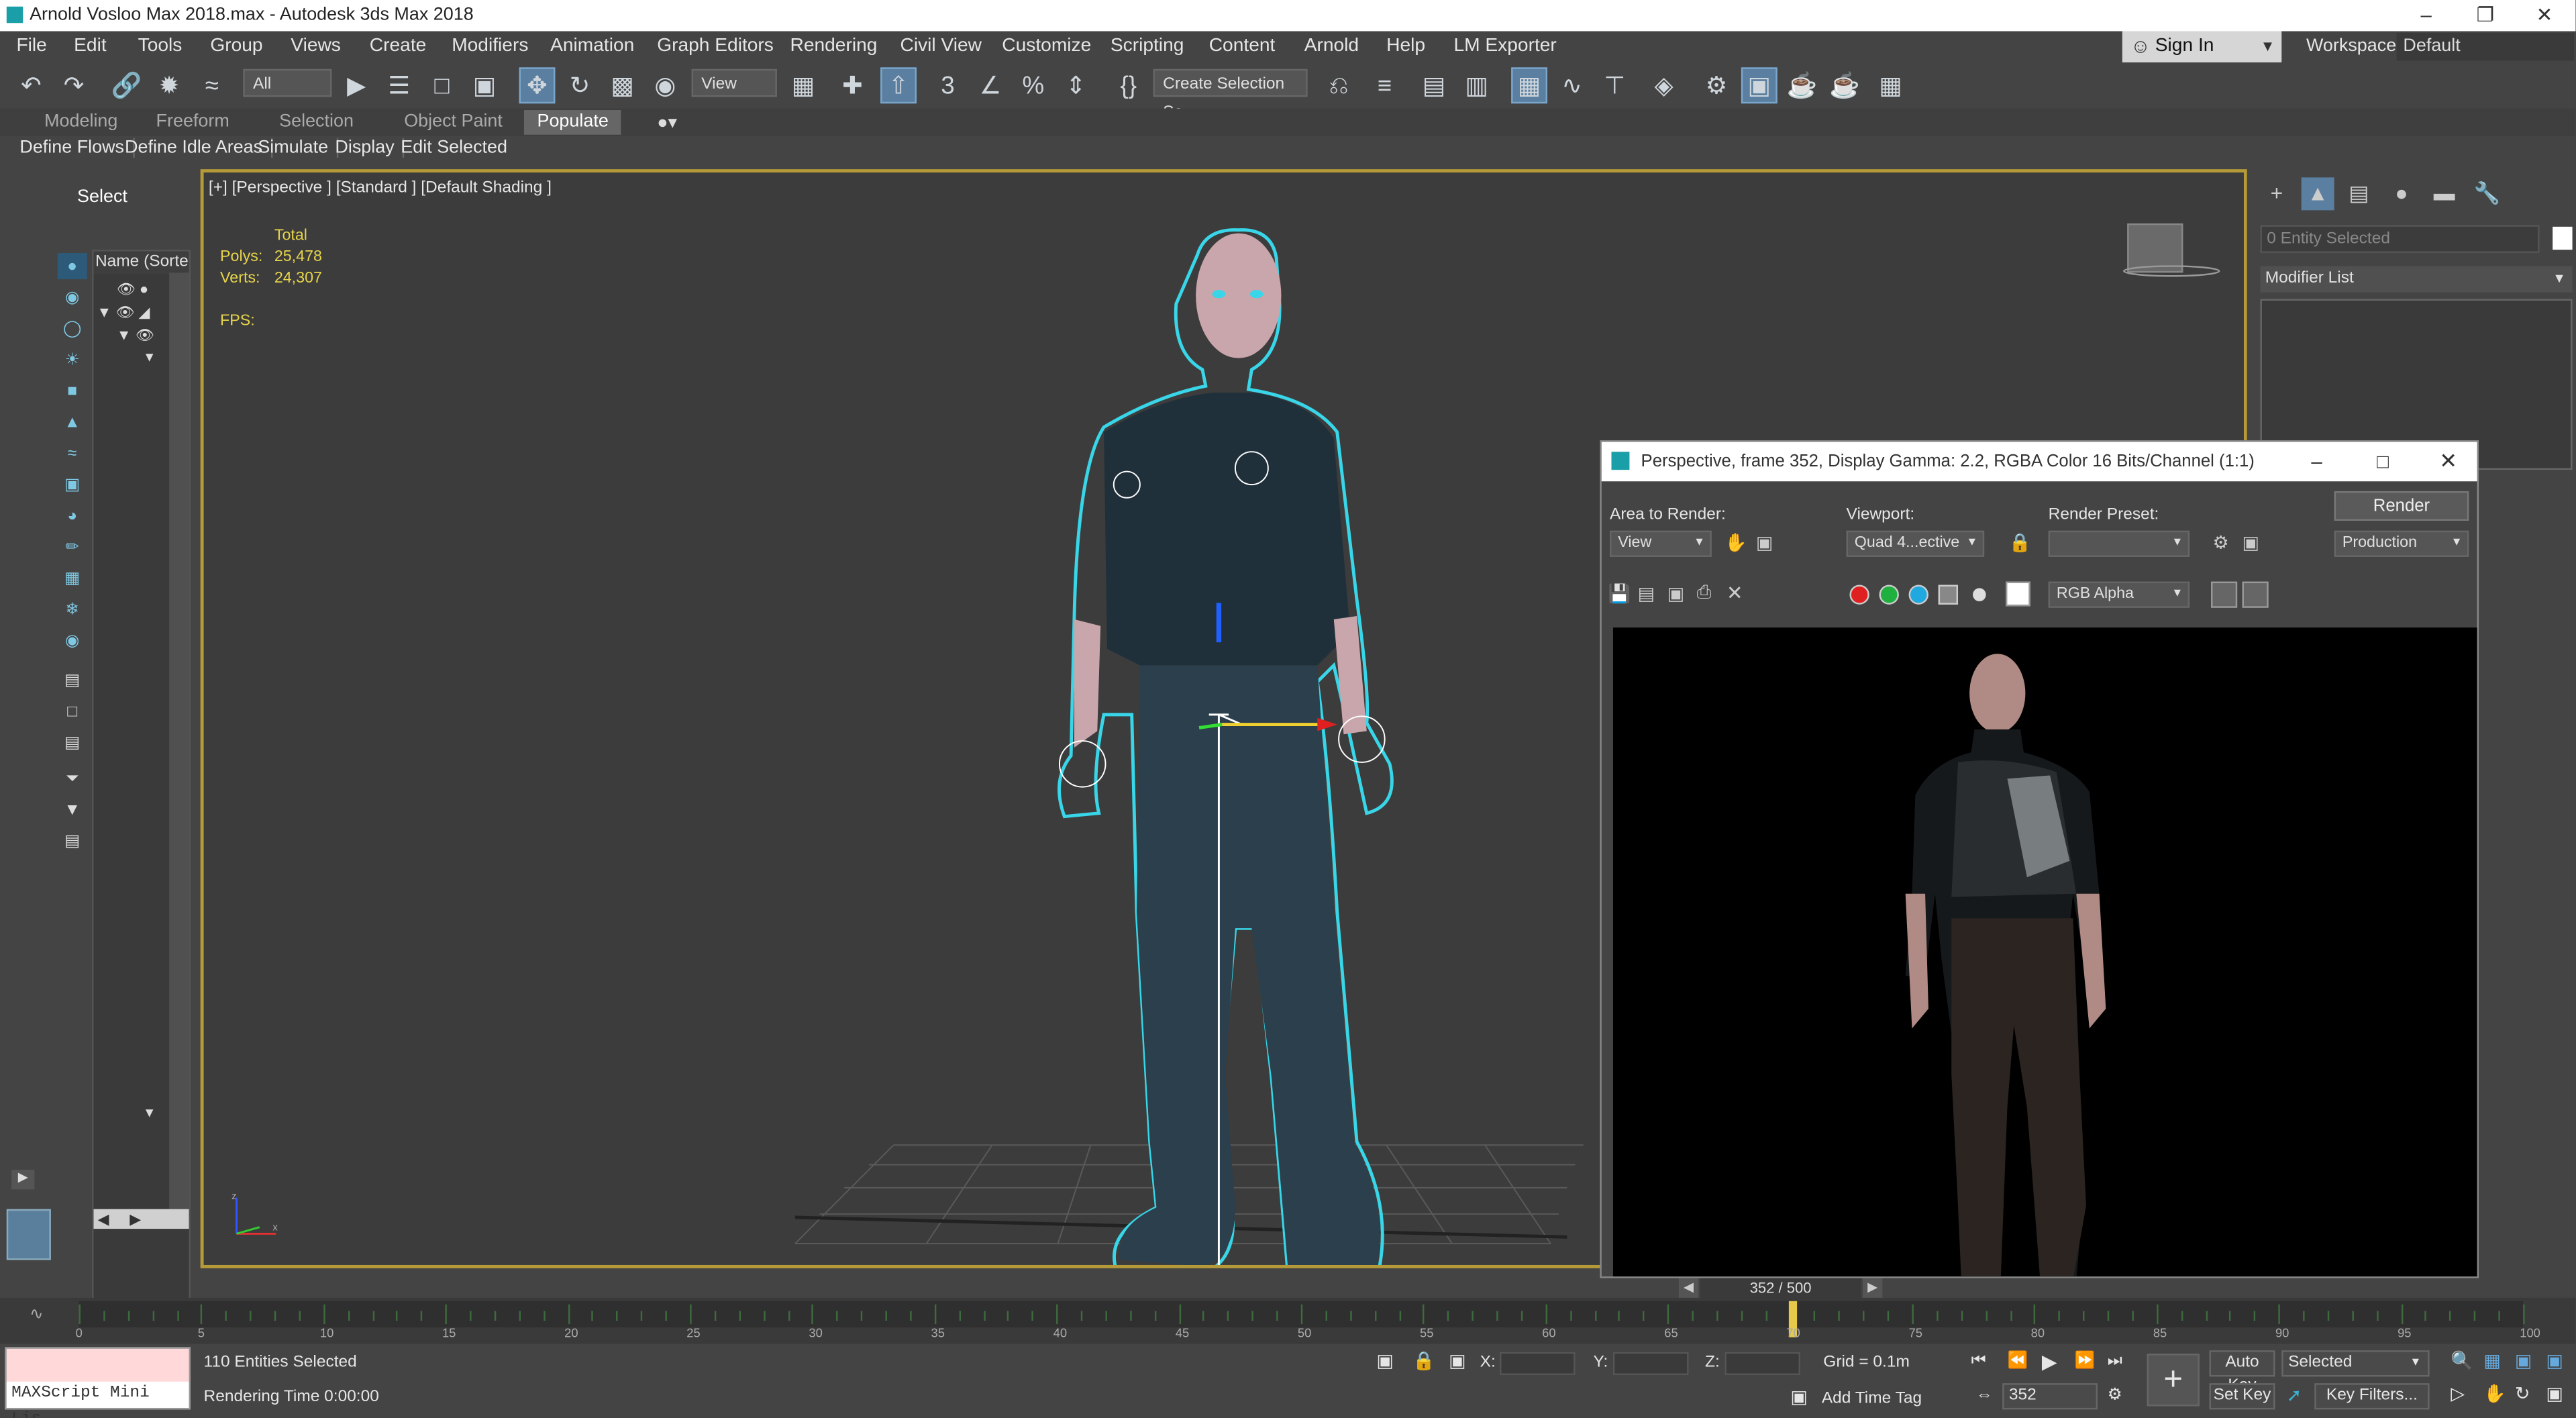 Image resolution: width=2576 pixels, height=1418 pixels. What do you see at coordinates (2522, 1394) in the screenshot?
I see `orbit-icon: ↻` at bounding box center [2522, 1394].